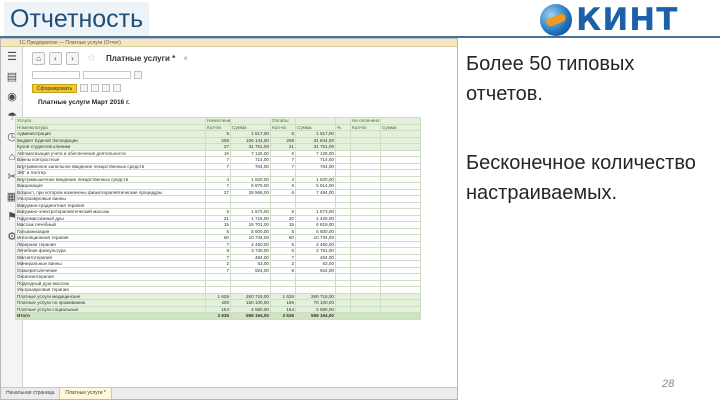 This screenshot has width=720, height=405. What do you see at coordinates (106, 88) in the screenshot?
I see `save-button` at bounding box center [106, 88].